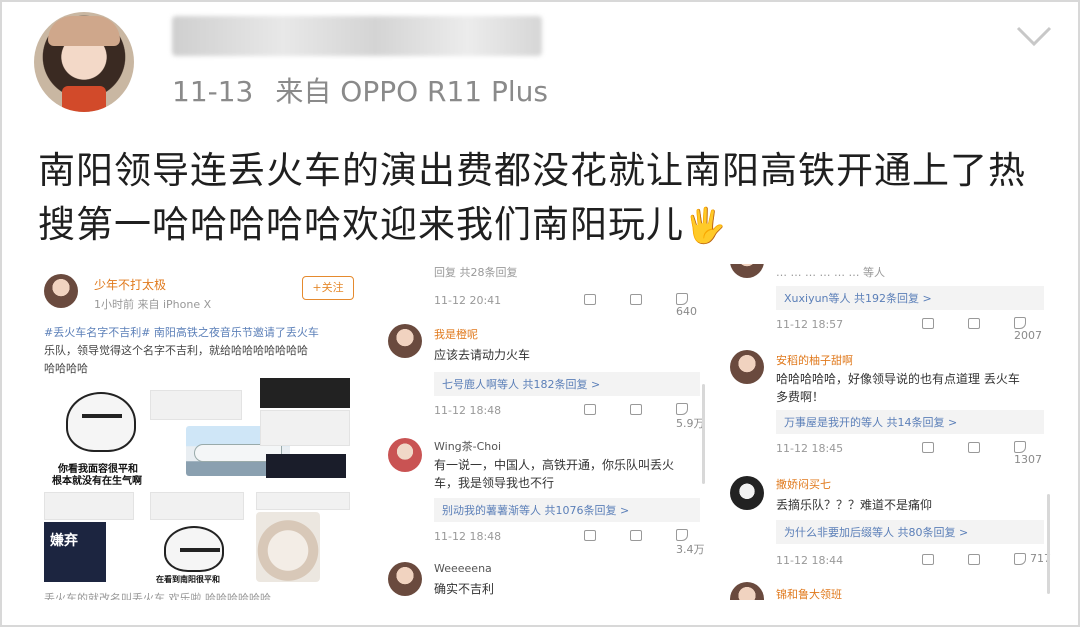  What do you see at coordinates (305, 393) in the screenshot?
I see `image-dark-stage` at bounding box center [305, 393].